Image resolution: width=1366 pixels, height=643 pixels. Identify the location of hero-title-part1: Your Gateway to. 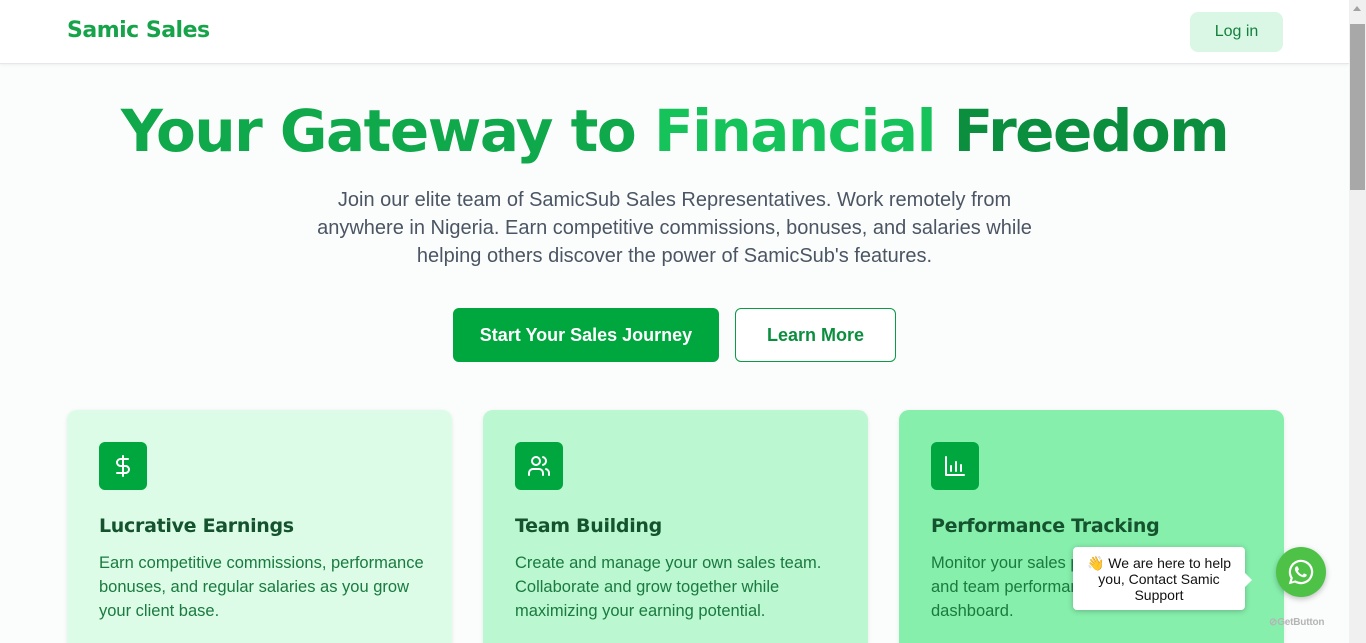
(387, 131).